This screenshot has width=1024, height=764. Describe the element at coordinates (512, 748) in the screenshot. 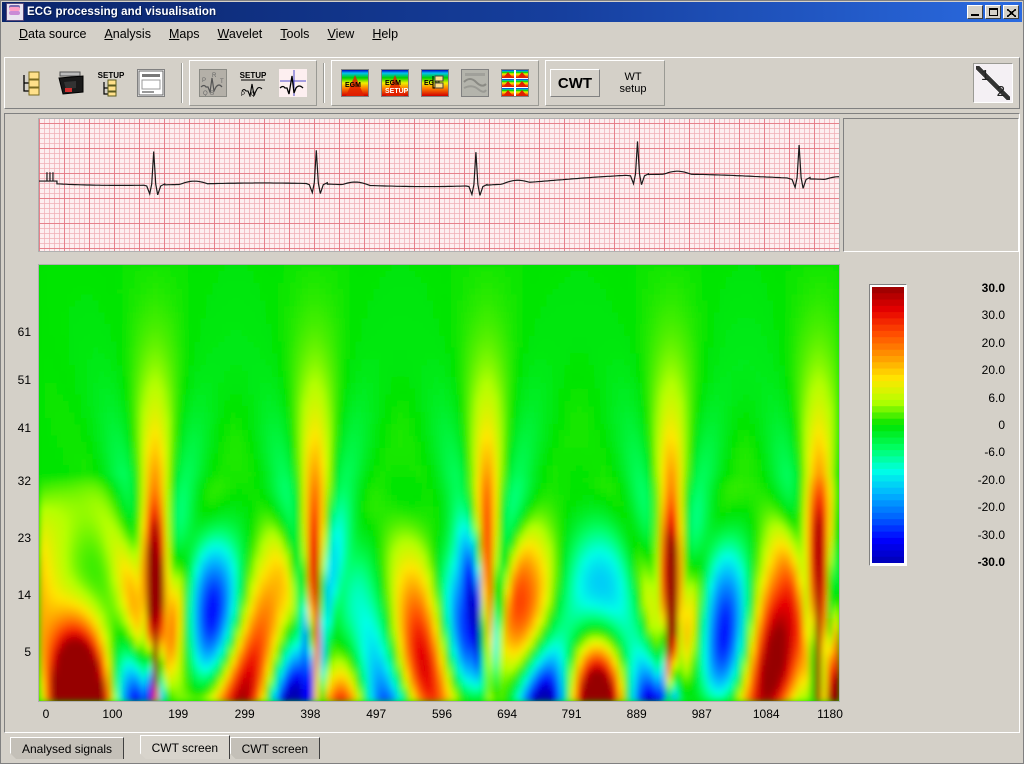

I see `tab-strip: Analysed signals CWT screen CWT screen` at that location.